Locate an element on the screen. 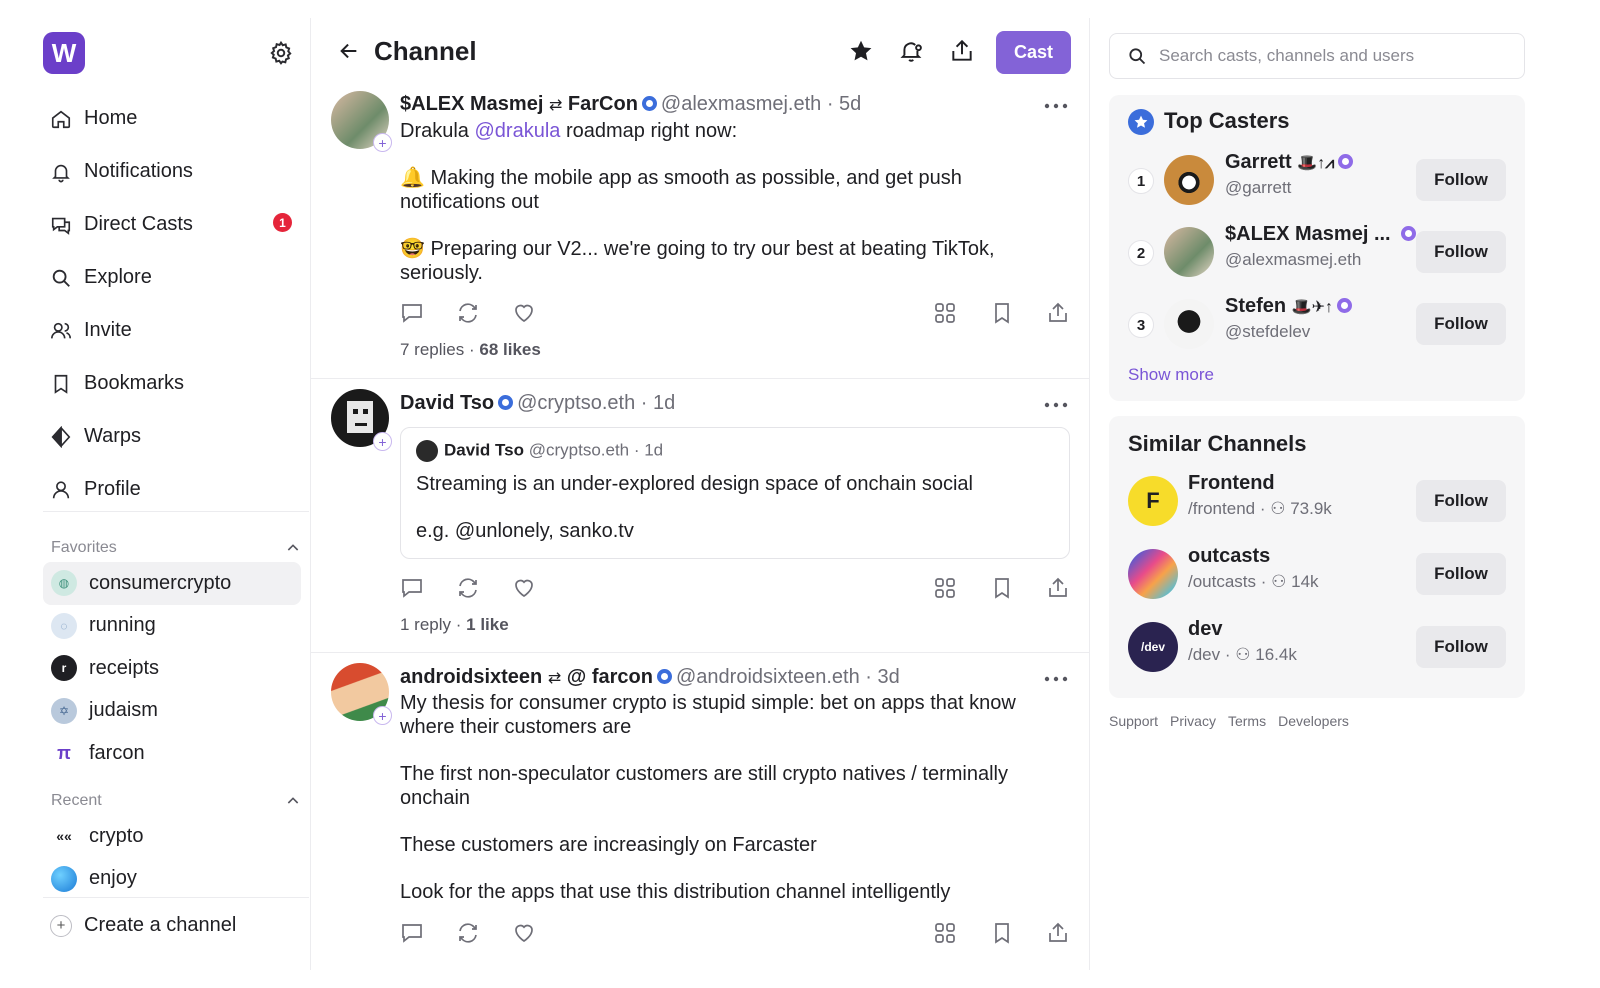 This screenshot has width=1600, height=988. recent-header: Recent is located at coordinates (176, 801).